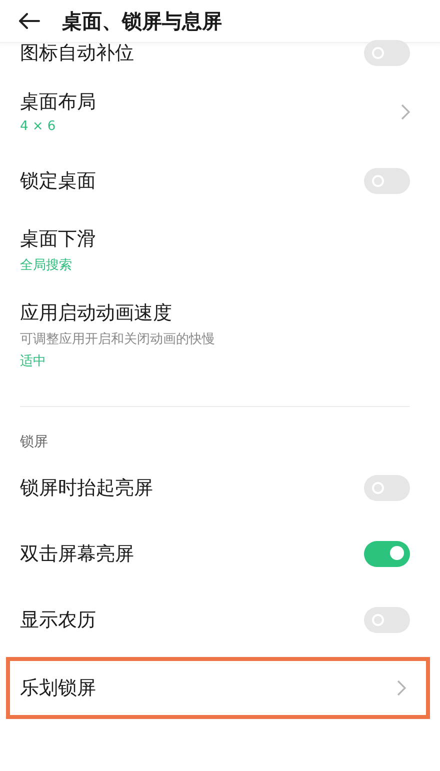 The height and width of the screenshot is (771, 440). What do you see at coordinates (220, 554) in the screenshot?
I see `setting-row: 双击屏幕亮屏` at bounding box center [220, 554].